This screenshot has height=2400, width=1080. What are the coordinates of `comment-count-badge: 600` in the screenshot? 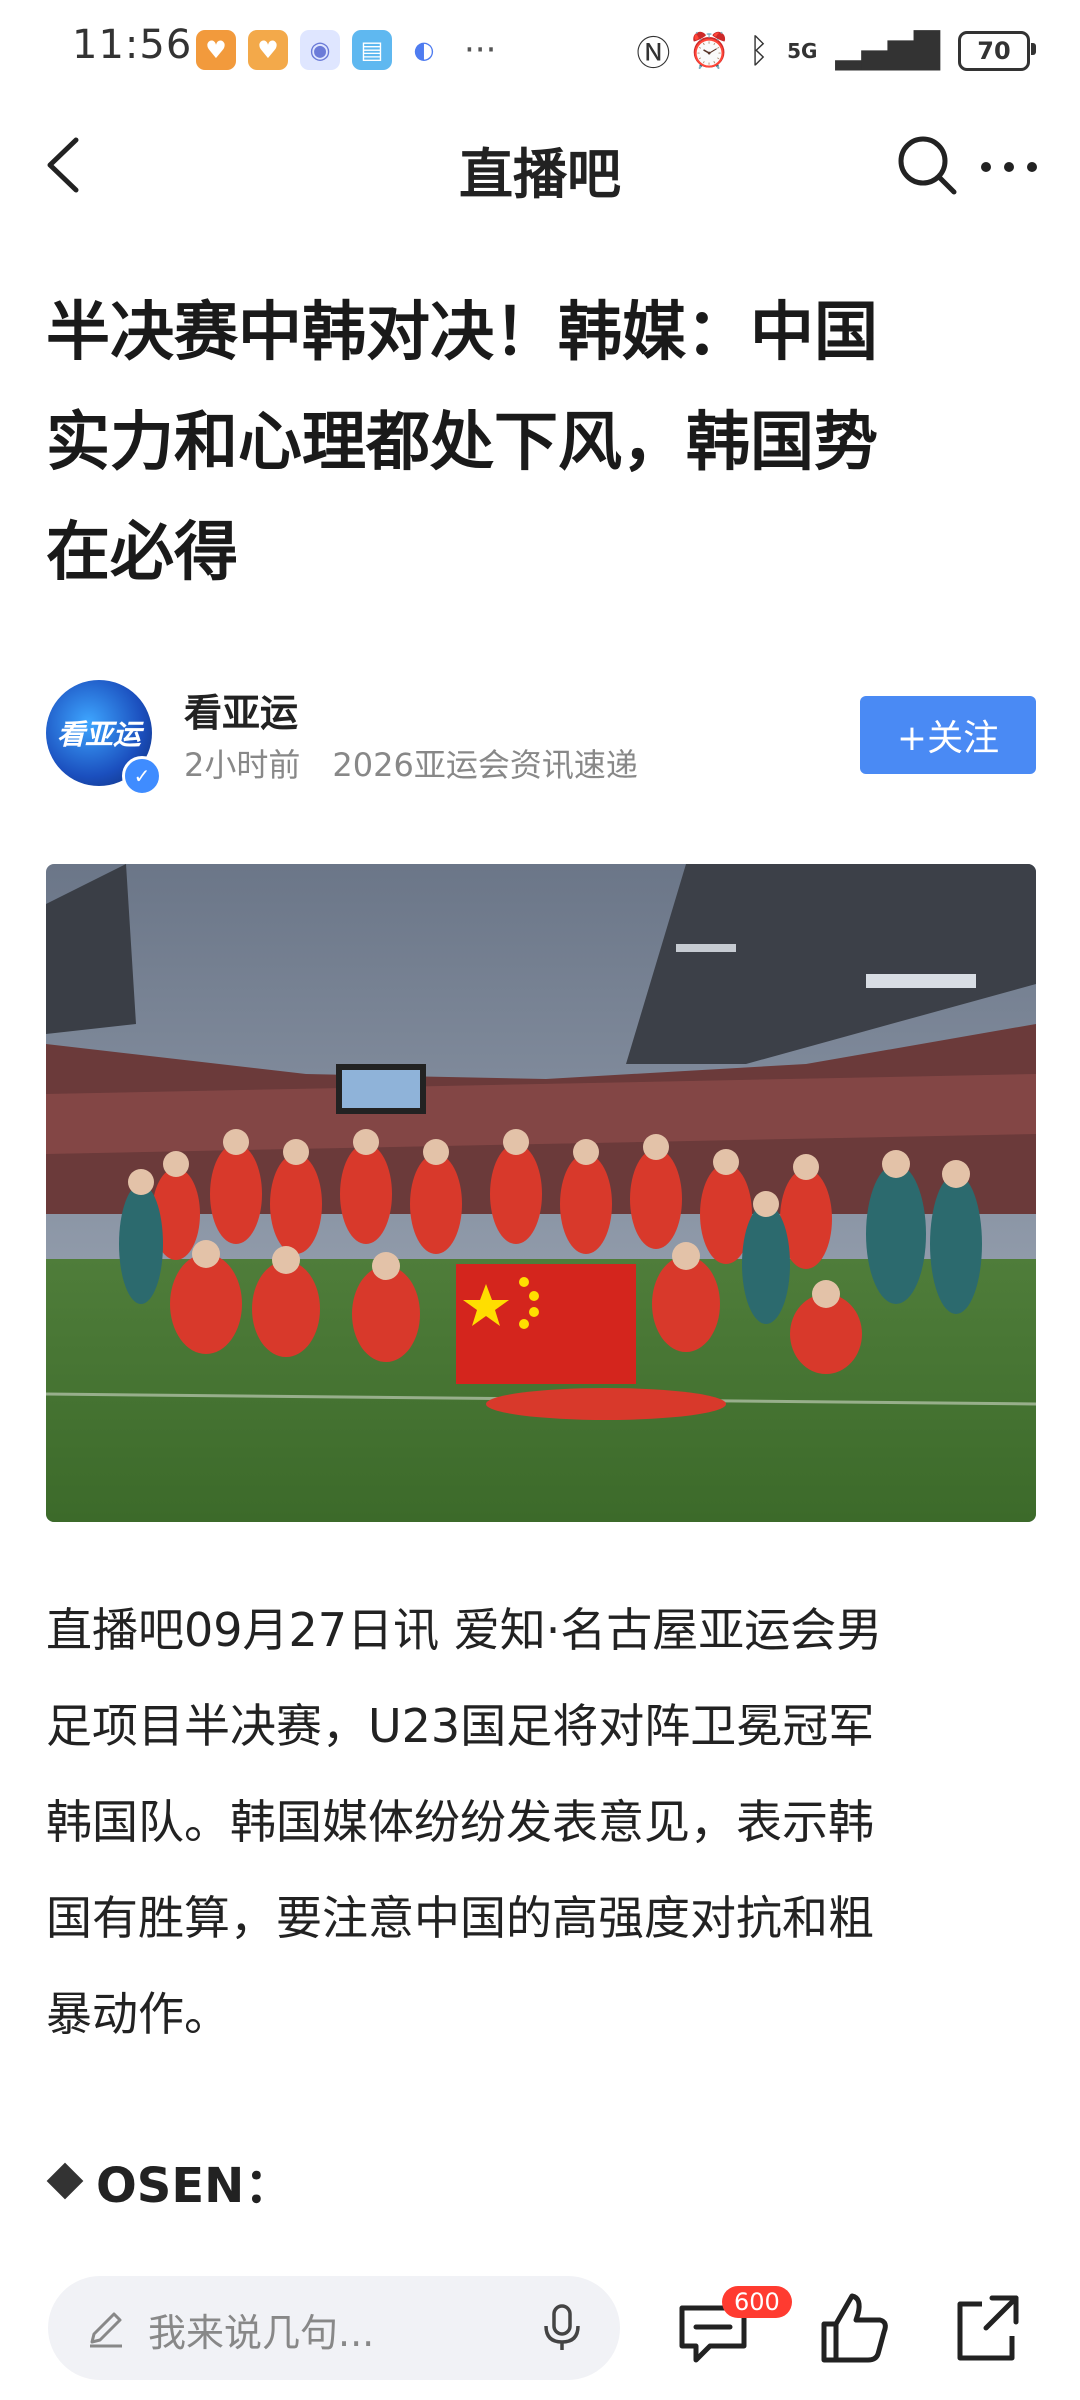 It's located at (757, 2302).